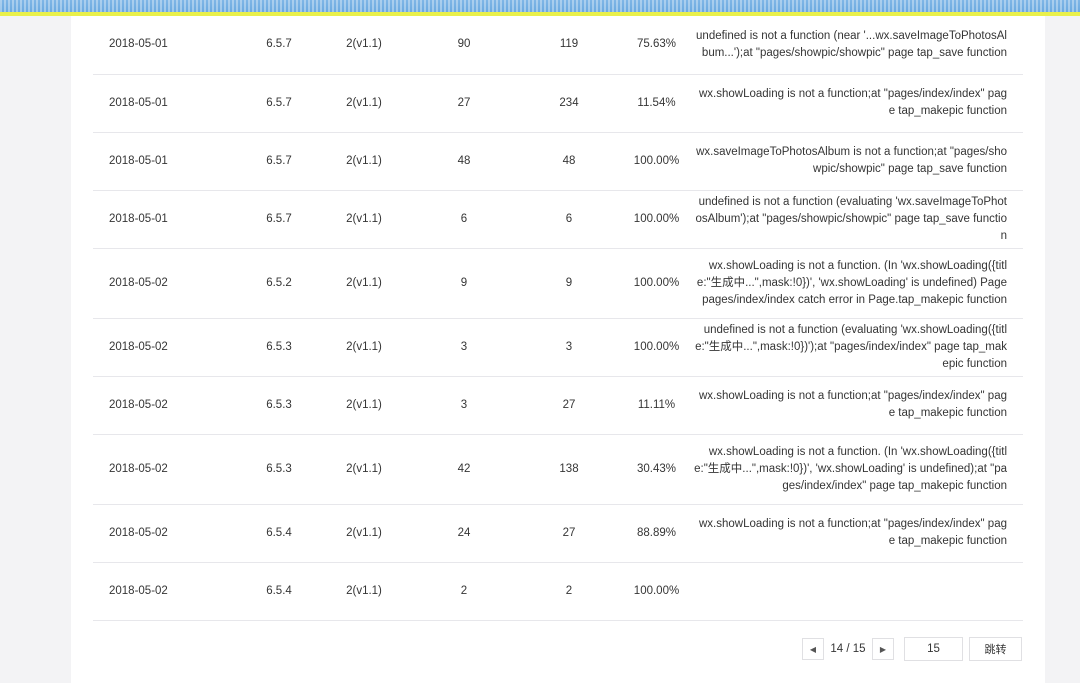  Describe the element at coordinates (569, 283) in the screenshot. I see `total-cell: 9` at that location.